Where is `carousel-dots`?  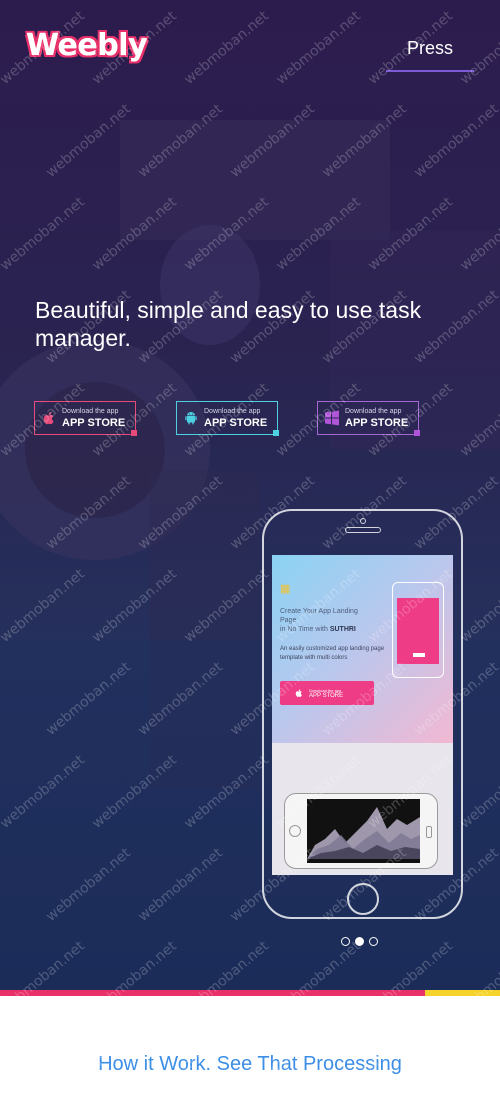
carousel-dots is located at coordinates (359, 941).